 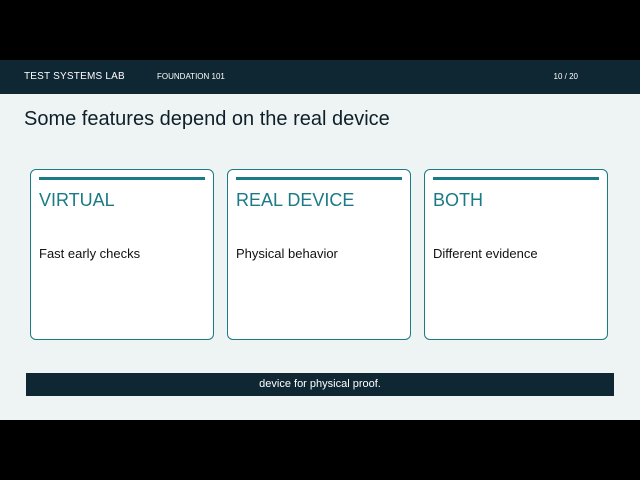 What do you see at coordinates (287, 253) in the screenshot?
I see `card-body: Physical behavior` at bounding box center [287, 253].